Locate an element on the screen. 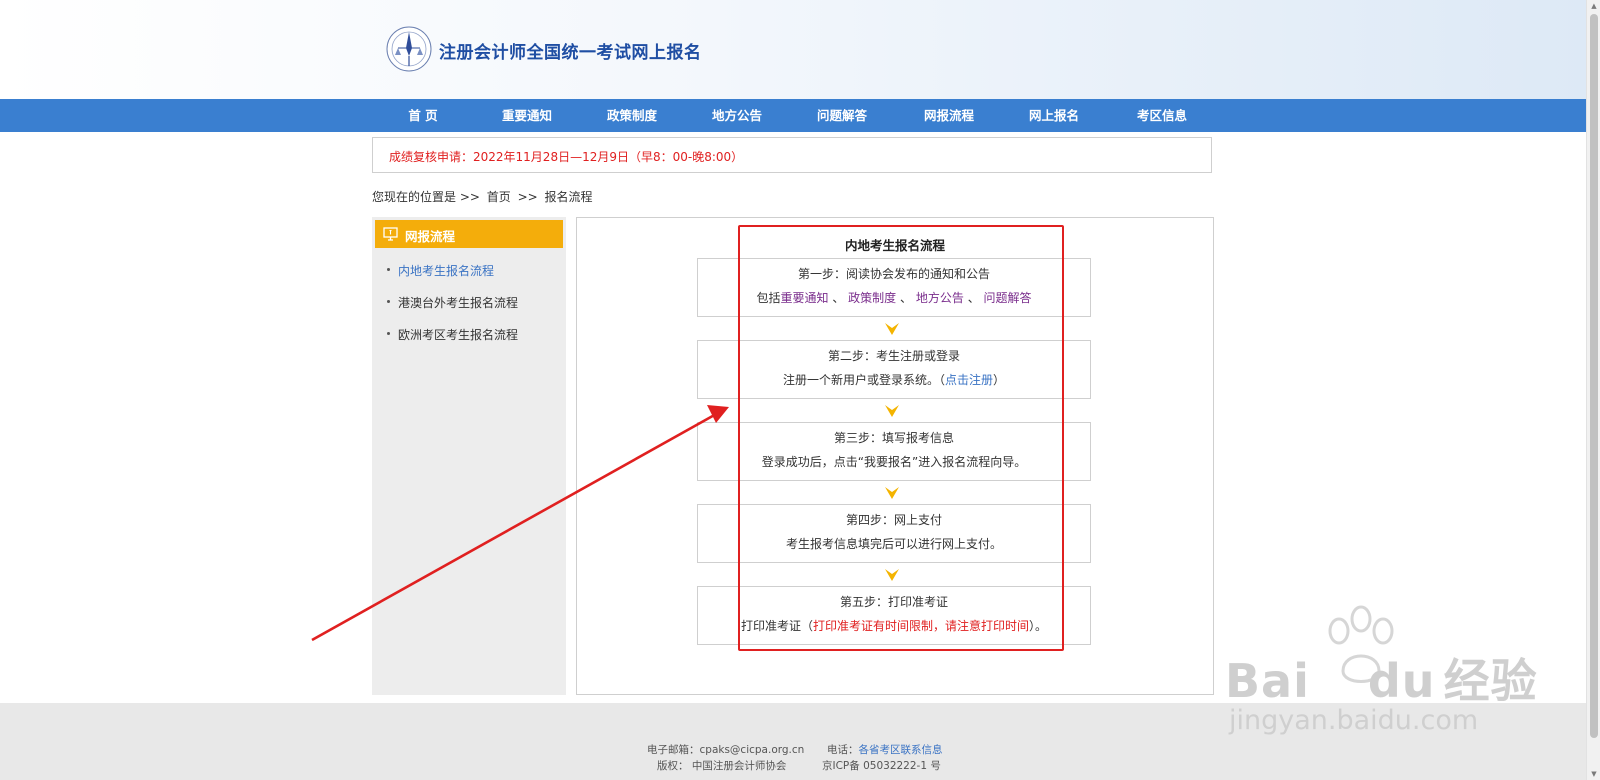  sidebar-item-label: 内地考生报名流程 is located at coordinates (446, 271).